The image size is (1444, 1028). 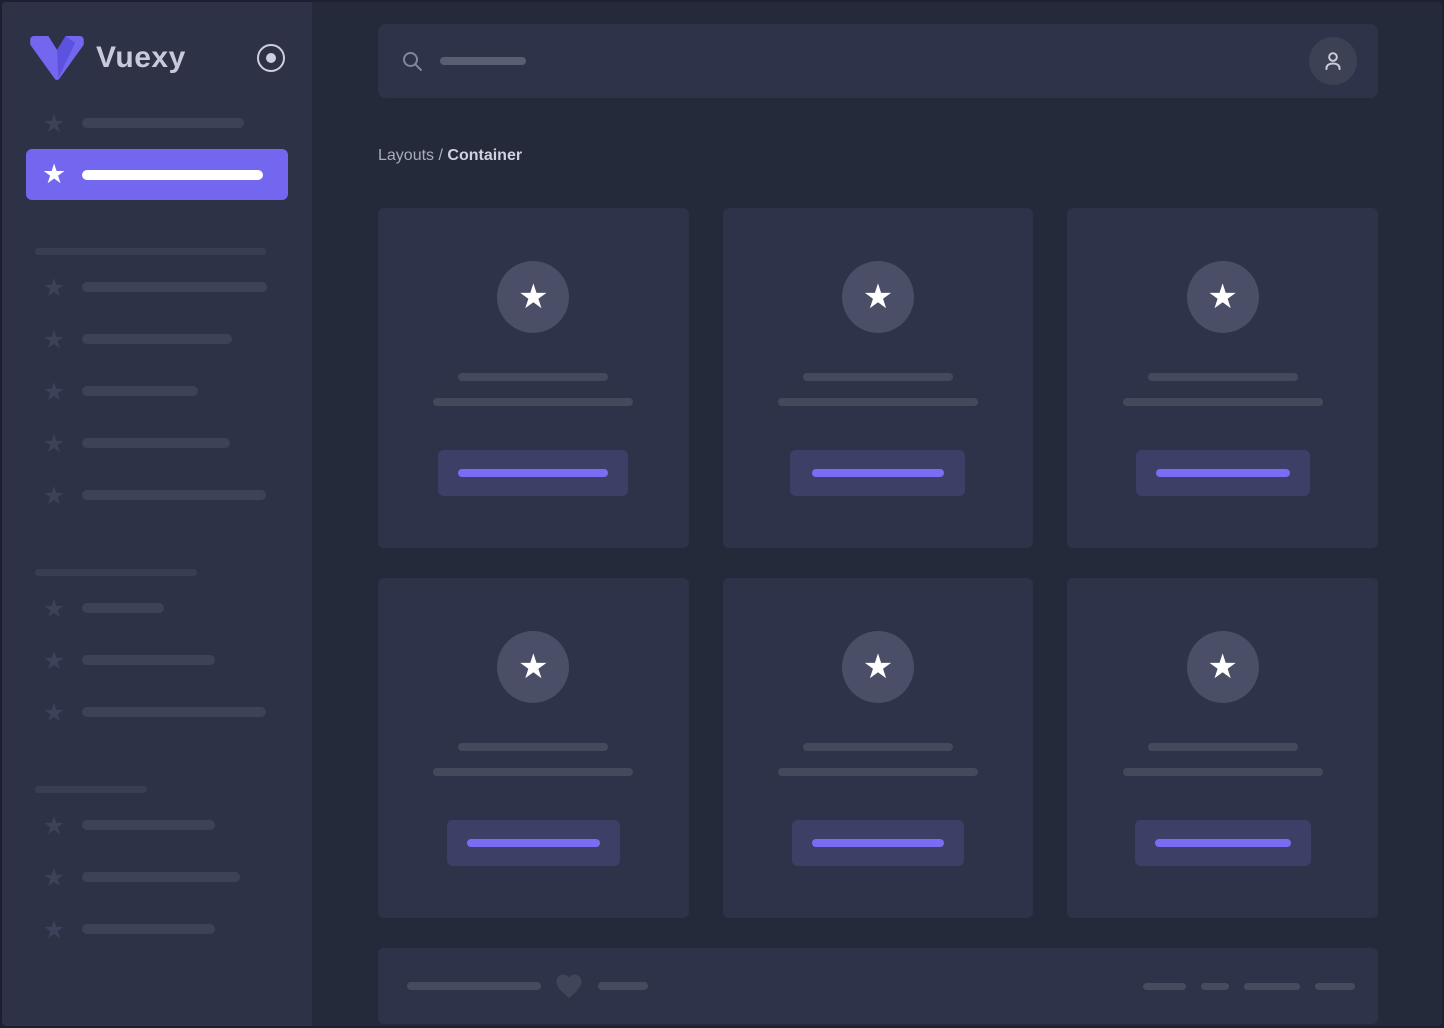 What do you see at coordinates (406, 155) in the screenshot?
I see `breadcrumb-parent: Layouts` at bounding box center [406, 155].